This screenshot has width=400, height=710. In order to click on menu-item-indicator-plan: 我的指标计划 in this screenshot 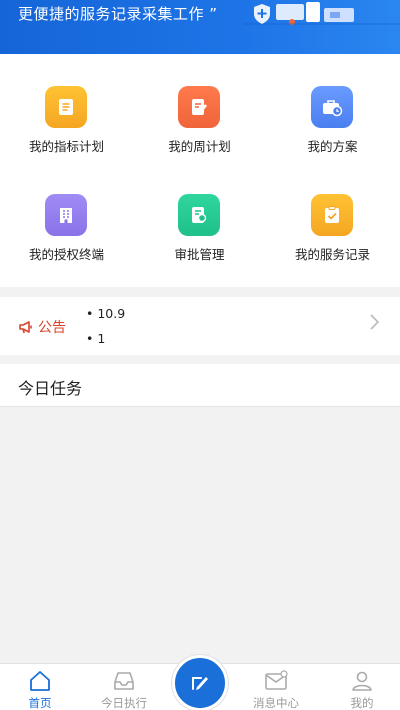, I will do `click(66, 136)`.